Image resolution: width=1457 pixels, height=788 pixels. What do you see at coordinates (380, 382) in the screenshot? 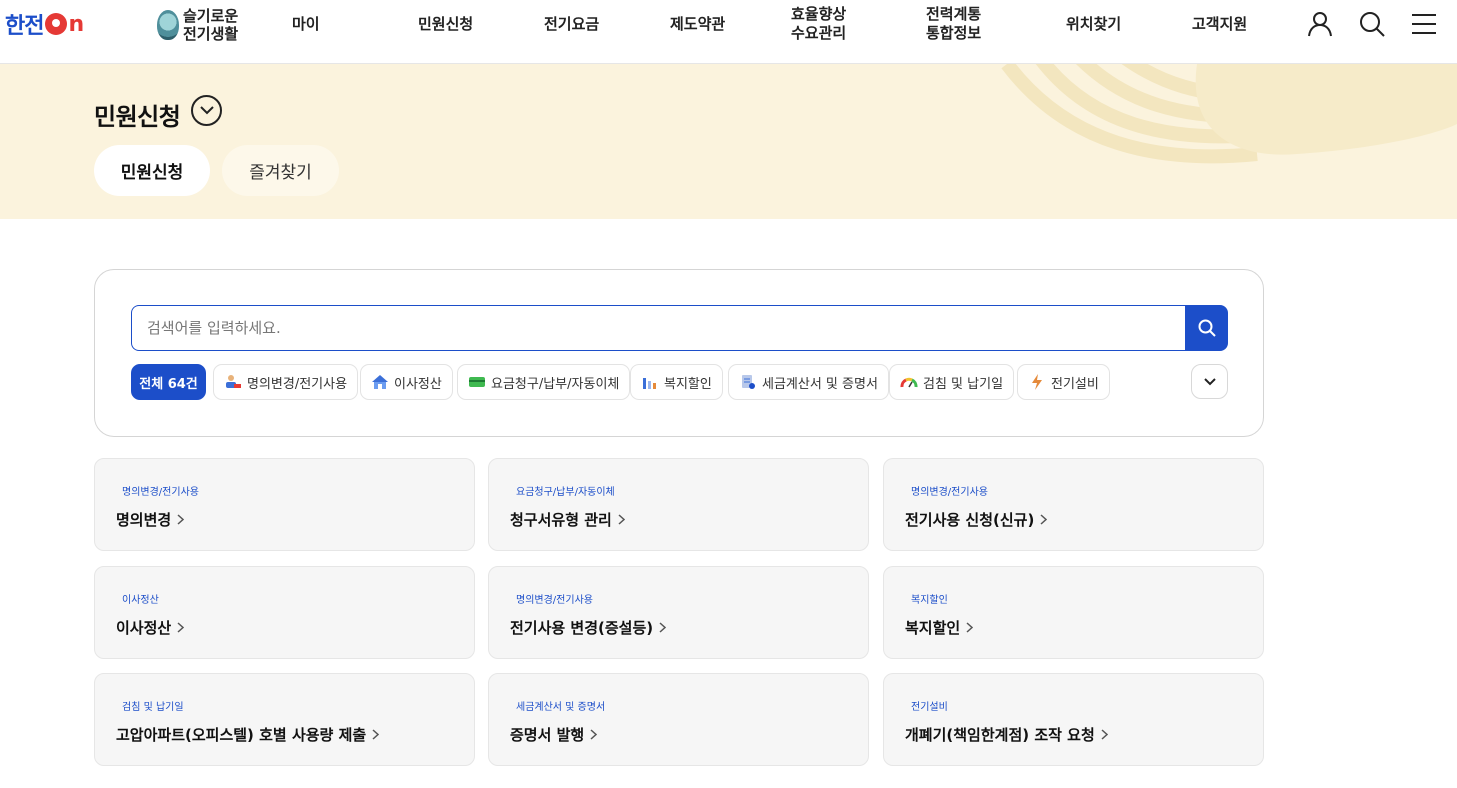
I see `house-icon` at bounding box center [380, 382].